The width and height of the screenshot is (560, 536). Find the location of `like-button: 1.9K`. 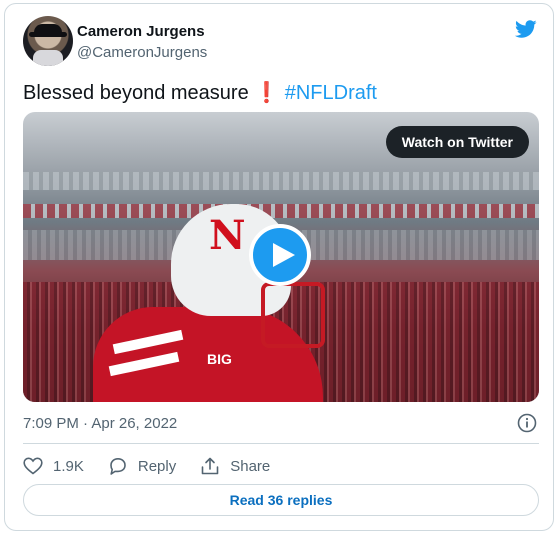

like-button: 1.9K is located at coordinates (53, 466).